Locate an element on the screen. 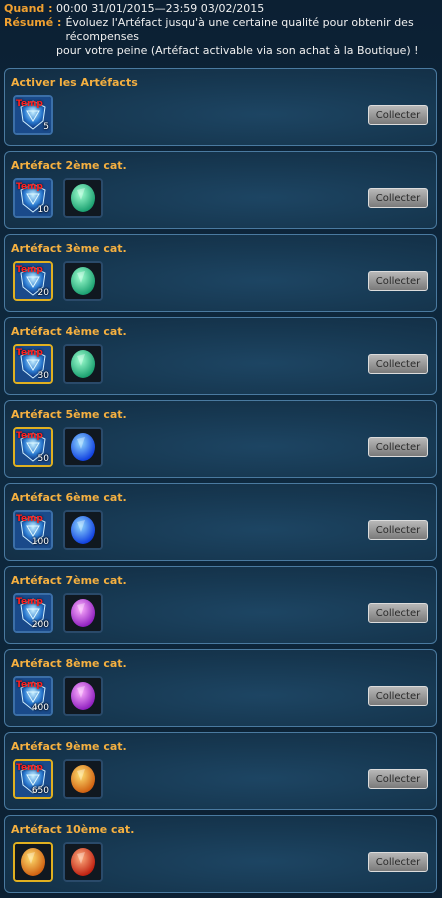  card-title: Artéfact 2ème cat. is located at coordinates (69, 165).